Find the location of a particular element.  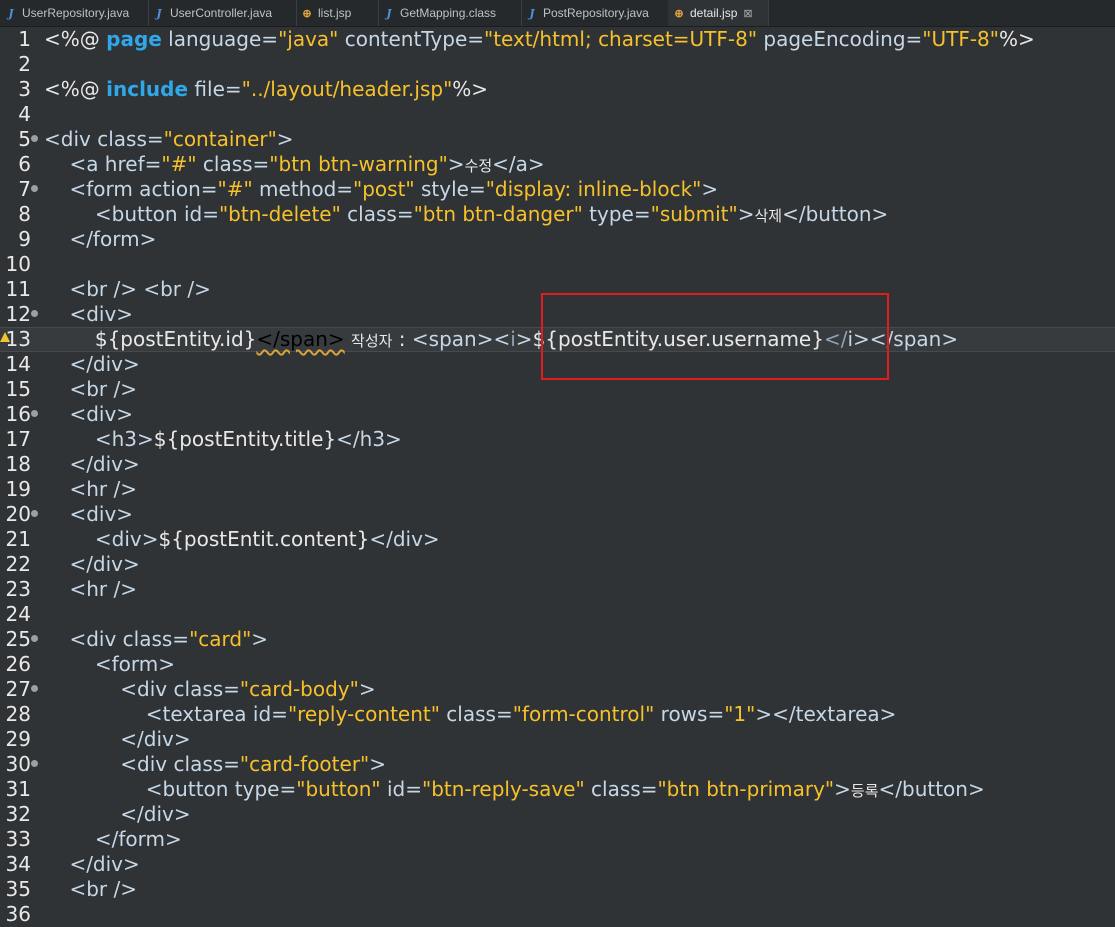

line-number: 26 is located at coordinates (18, 664).